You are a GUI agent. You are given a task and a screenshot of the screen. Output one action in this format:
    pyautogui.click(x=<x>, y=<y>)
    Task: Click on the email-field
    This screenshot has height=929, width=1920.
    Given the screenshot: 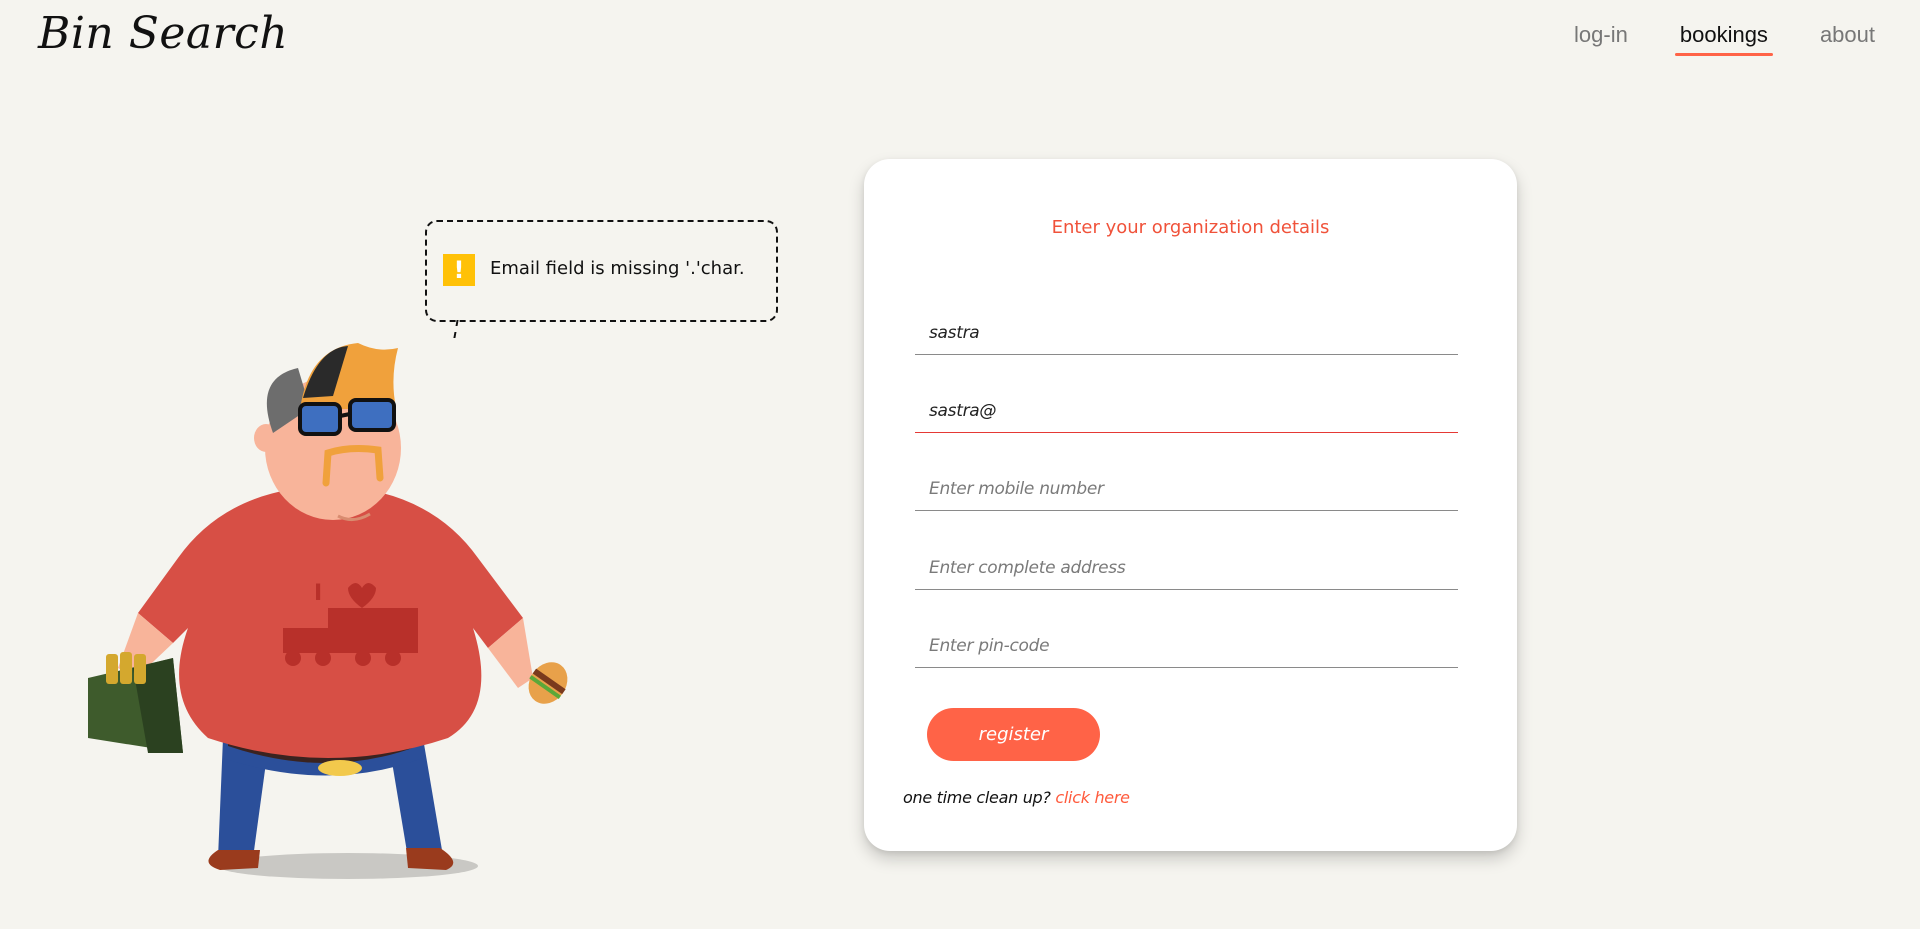 What is the action you would take?
    pyautogui.click(x=1186, y=411)
    